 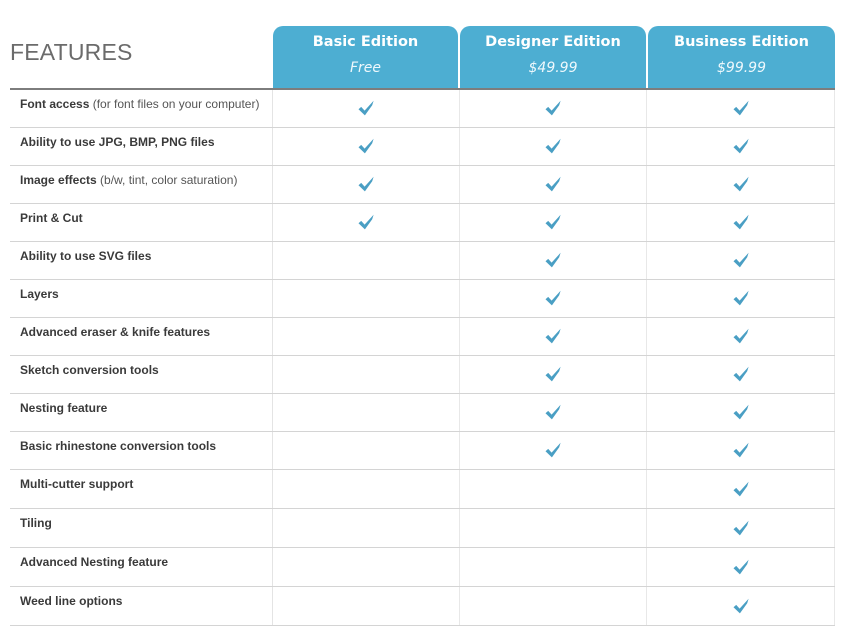 What do you see at coordinates (118, 446) in the screenshot?
I see `feature-name: Basic rhinestone conversion tools` at bounding box center [118, 446].